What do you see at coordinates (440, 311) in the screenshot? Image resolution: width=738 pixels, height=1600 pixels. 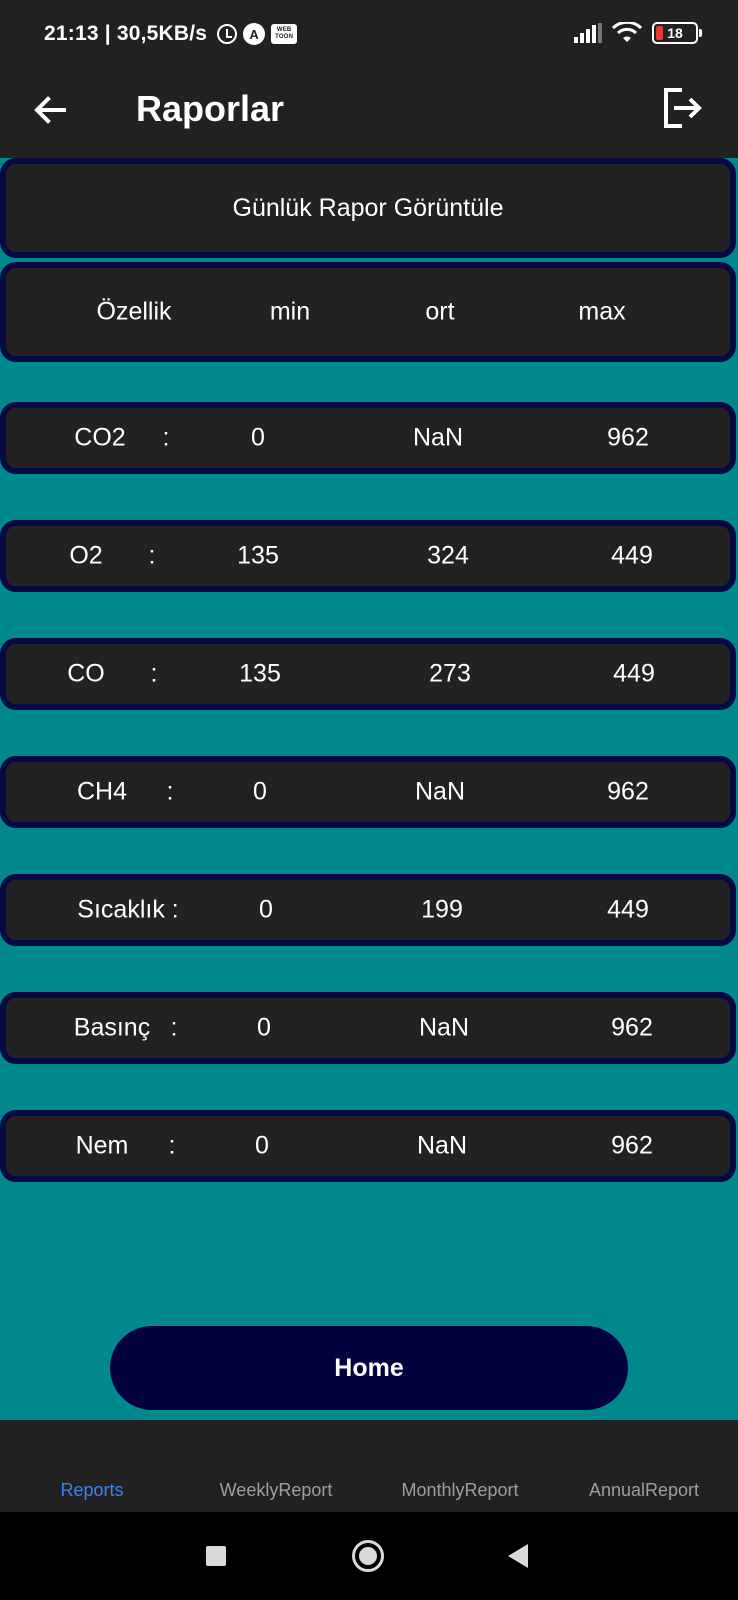 I see `header-avg: ort` at bounding box center [440, 311].